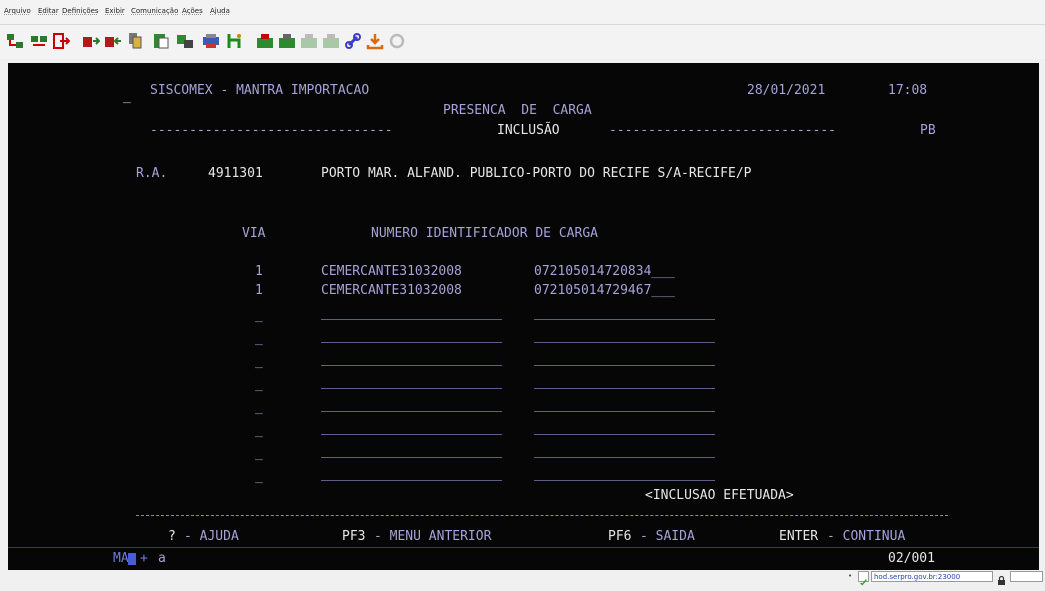 Image resolution: width=1045 pixels, height=591 pixels. I want to click on continue-key-label: - CONTINUA, so click(866, 536).